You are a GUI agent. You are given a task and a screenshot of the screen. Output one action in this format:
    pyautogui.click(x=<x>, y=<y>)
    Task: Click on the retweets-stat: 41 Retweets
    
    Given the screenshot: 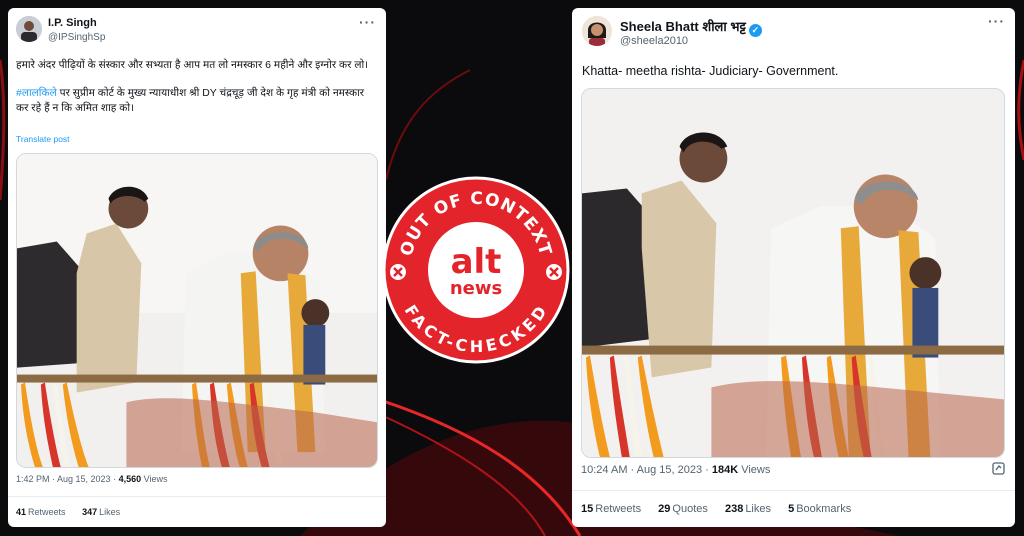 What is the action you would take?
    pyautogui.click(x=41, y=512)
    